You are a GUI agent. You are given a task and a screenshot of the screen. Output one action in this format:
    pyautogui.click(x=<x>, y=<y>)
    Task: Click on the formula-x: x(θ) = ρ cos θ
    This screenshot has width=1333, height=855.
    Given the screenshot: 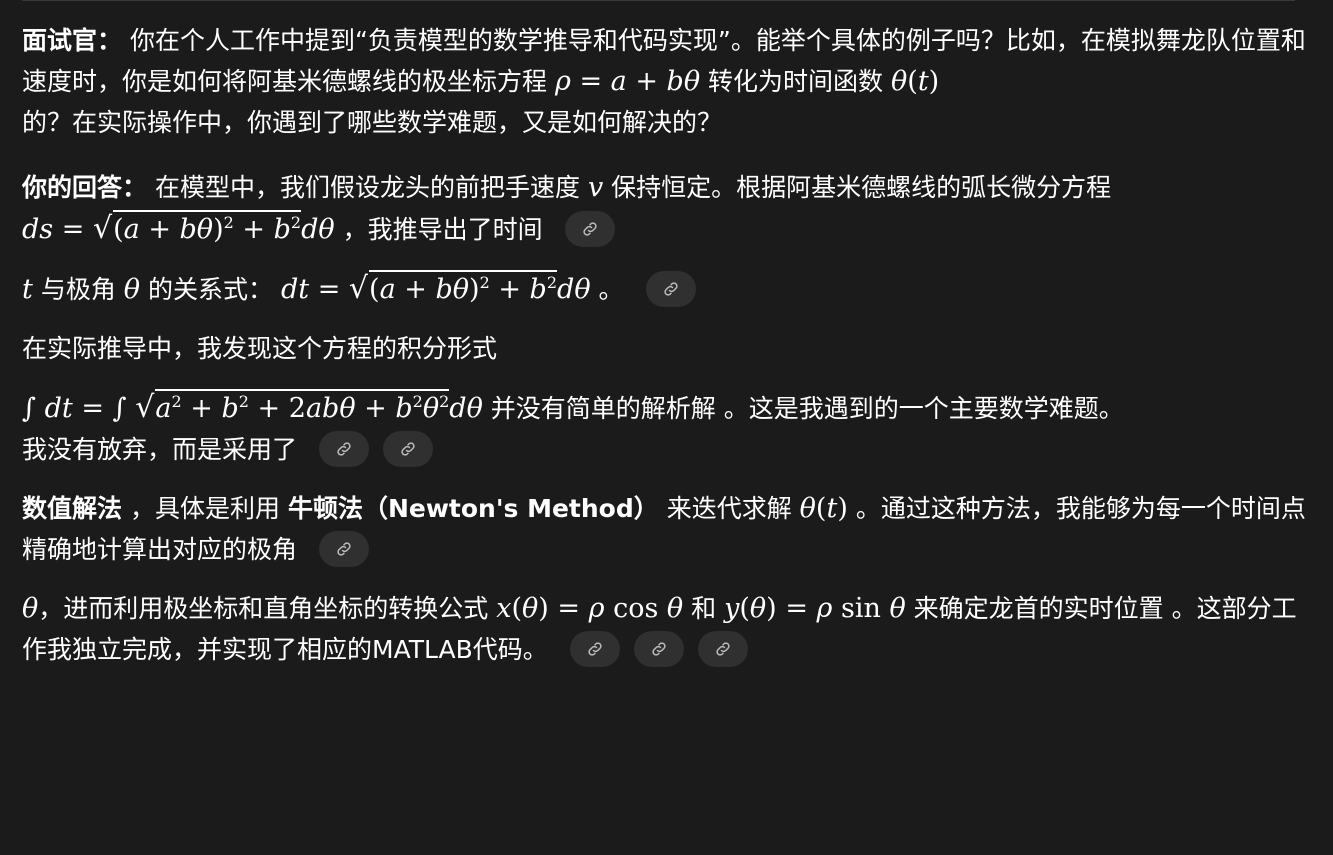 What is the action you would take?
    pyautogui.click(x=590, y=608)
    